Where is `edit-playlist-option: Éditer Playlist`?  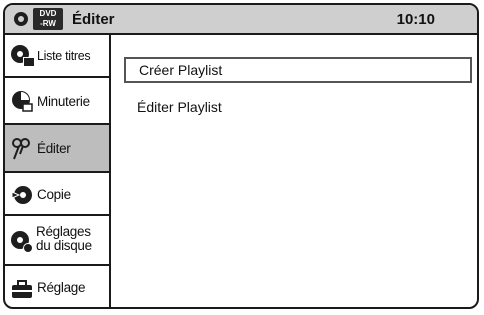
edit-playlist-option: Éditer Playlist is located at coordinates (298, 107).